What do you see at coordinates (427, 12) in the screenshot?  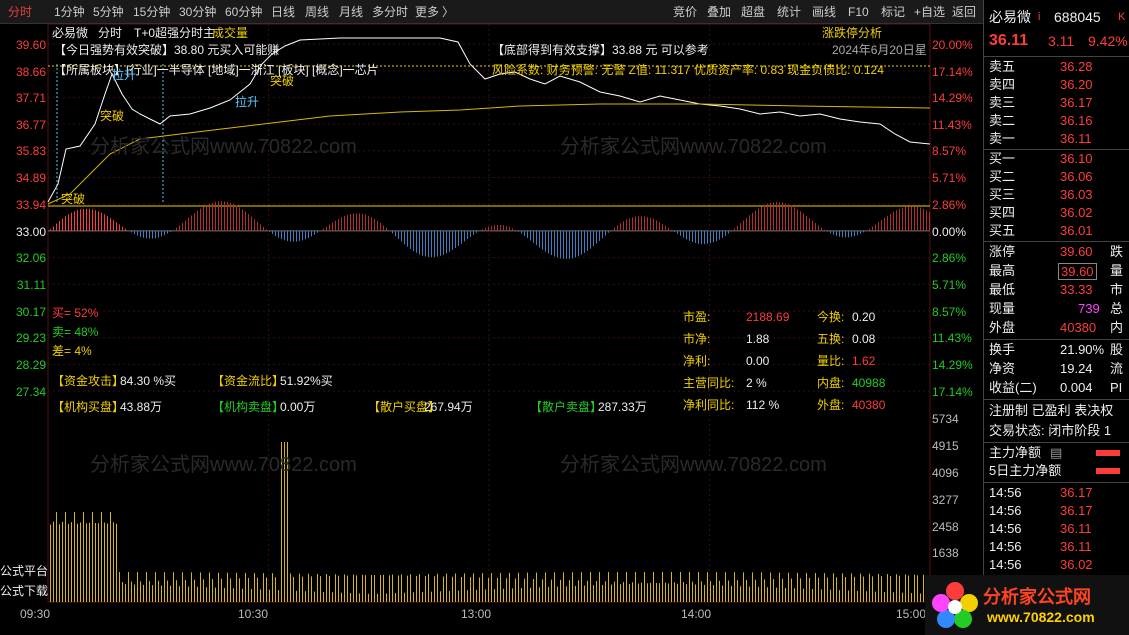 I see `tab-more: 更多` at bounding box center [427, 12].